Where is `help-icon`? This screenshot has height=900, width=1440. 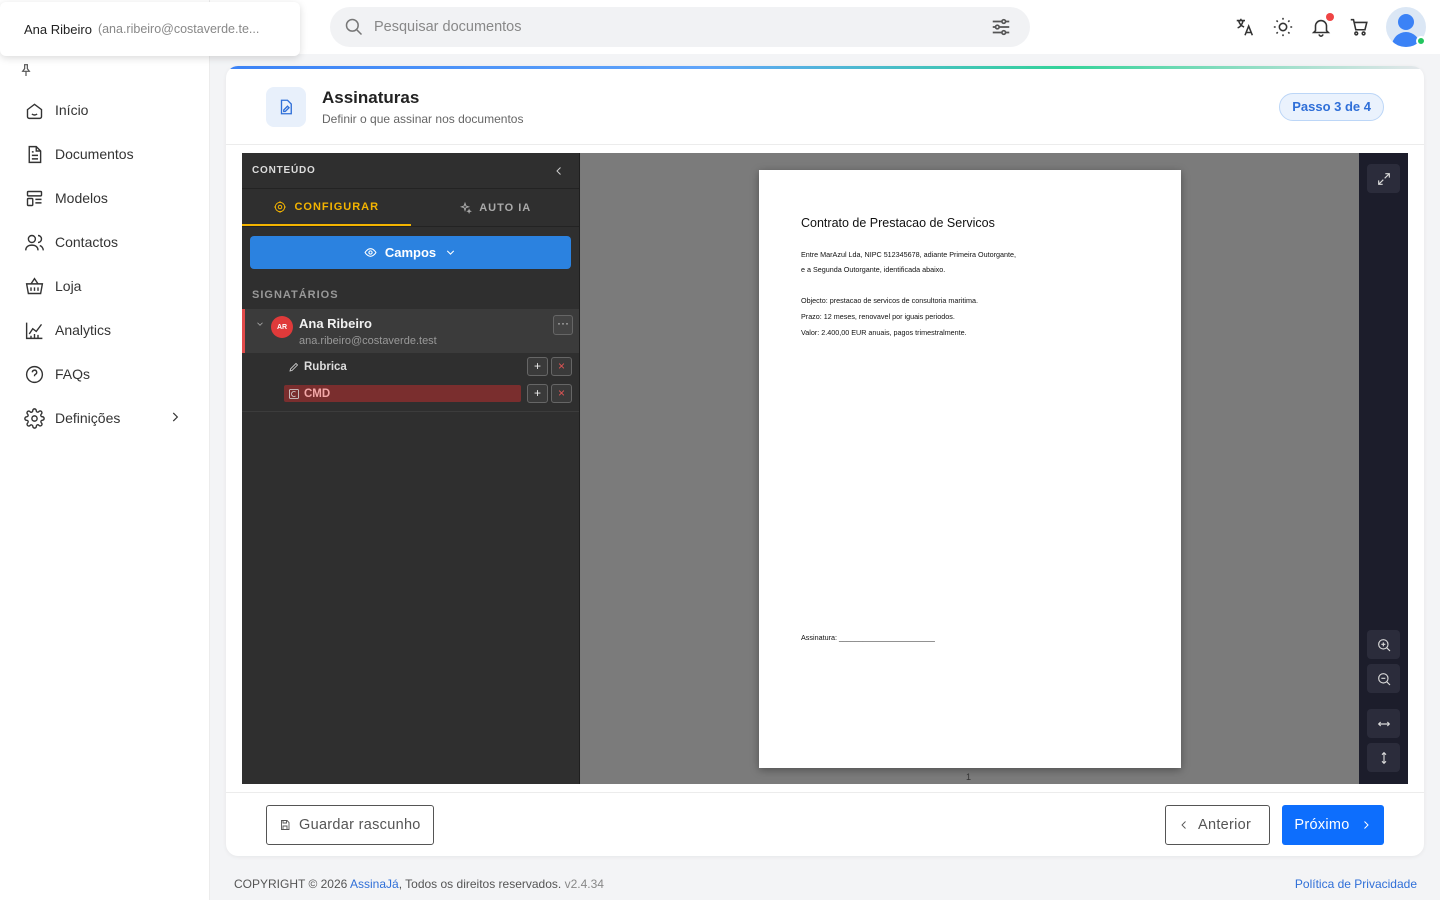
help-icon is located at coordinates (34, 374).